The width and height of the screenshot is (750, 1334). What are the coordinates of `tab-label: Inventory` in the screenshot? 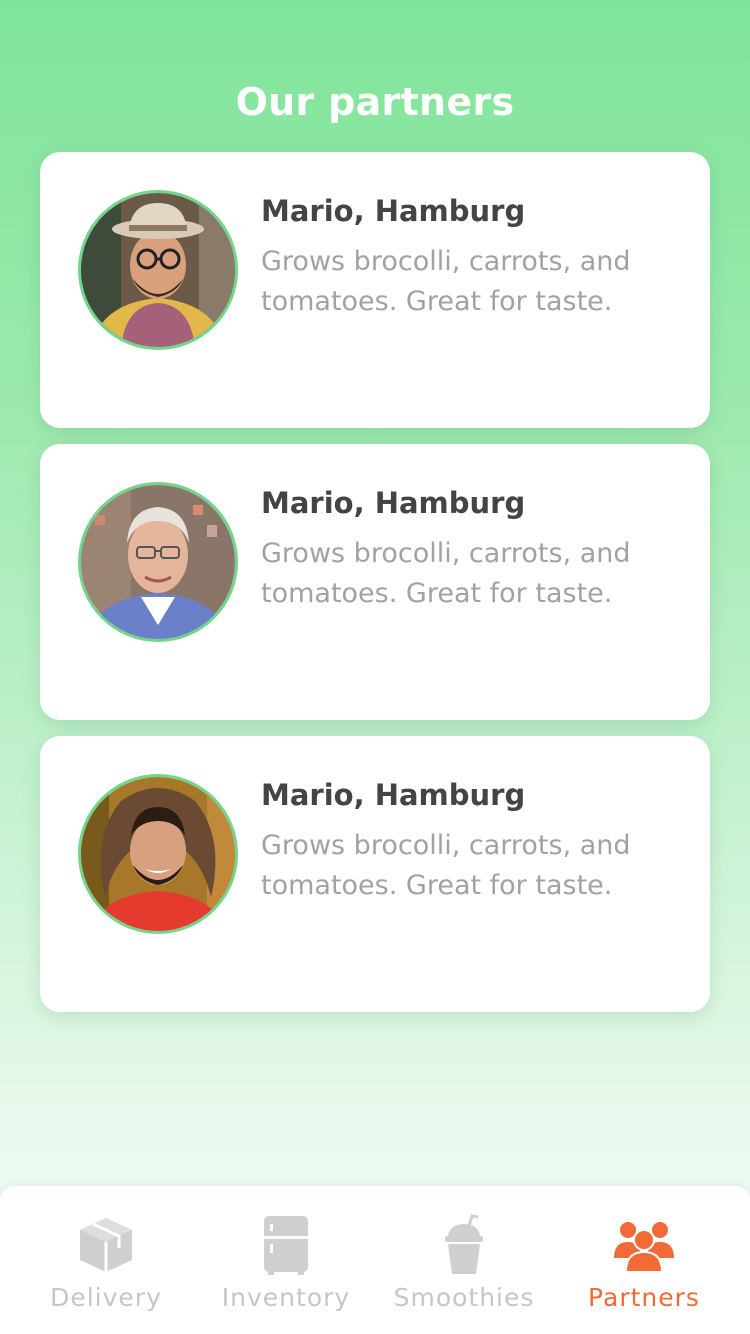 It's located at (286, 1297).